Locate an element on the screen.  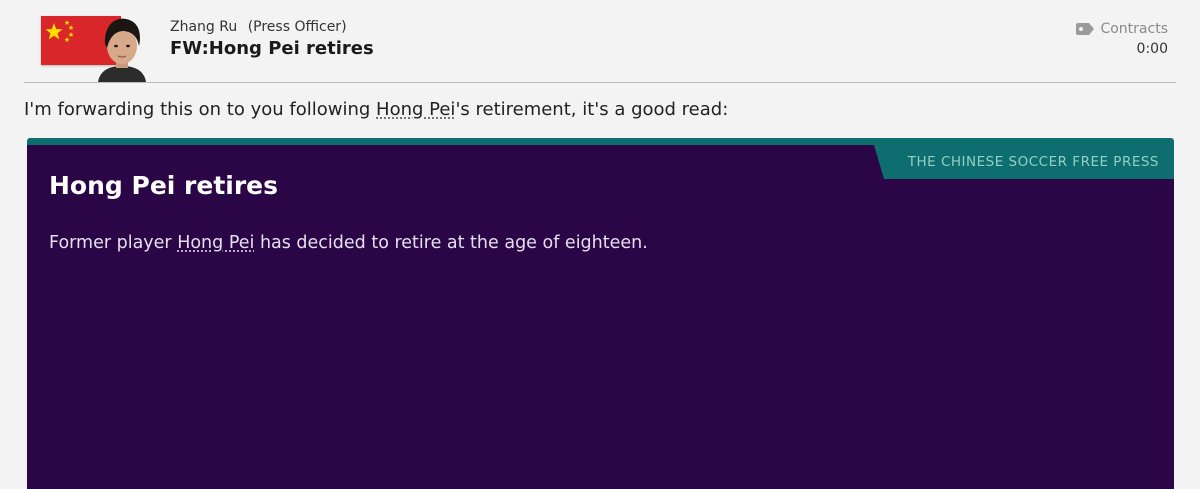
header-divider is located at coordinates (600, 82).